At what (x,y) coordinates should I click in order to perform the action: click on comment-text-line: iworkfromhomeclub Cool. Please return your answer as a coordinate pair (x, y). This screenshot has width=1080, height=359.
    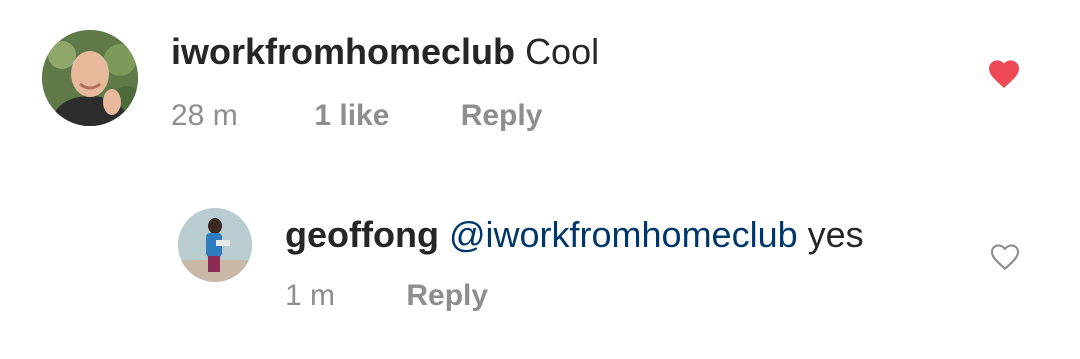
    Looking at the image, I should click on (385, 52).